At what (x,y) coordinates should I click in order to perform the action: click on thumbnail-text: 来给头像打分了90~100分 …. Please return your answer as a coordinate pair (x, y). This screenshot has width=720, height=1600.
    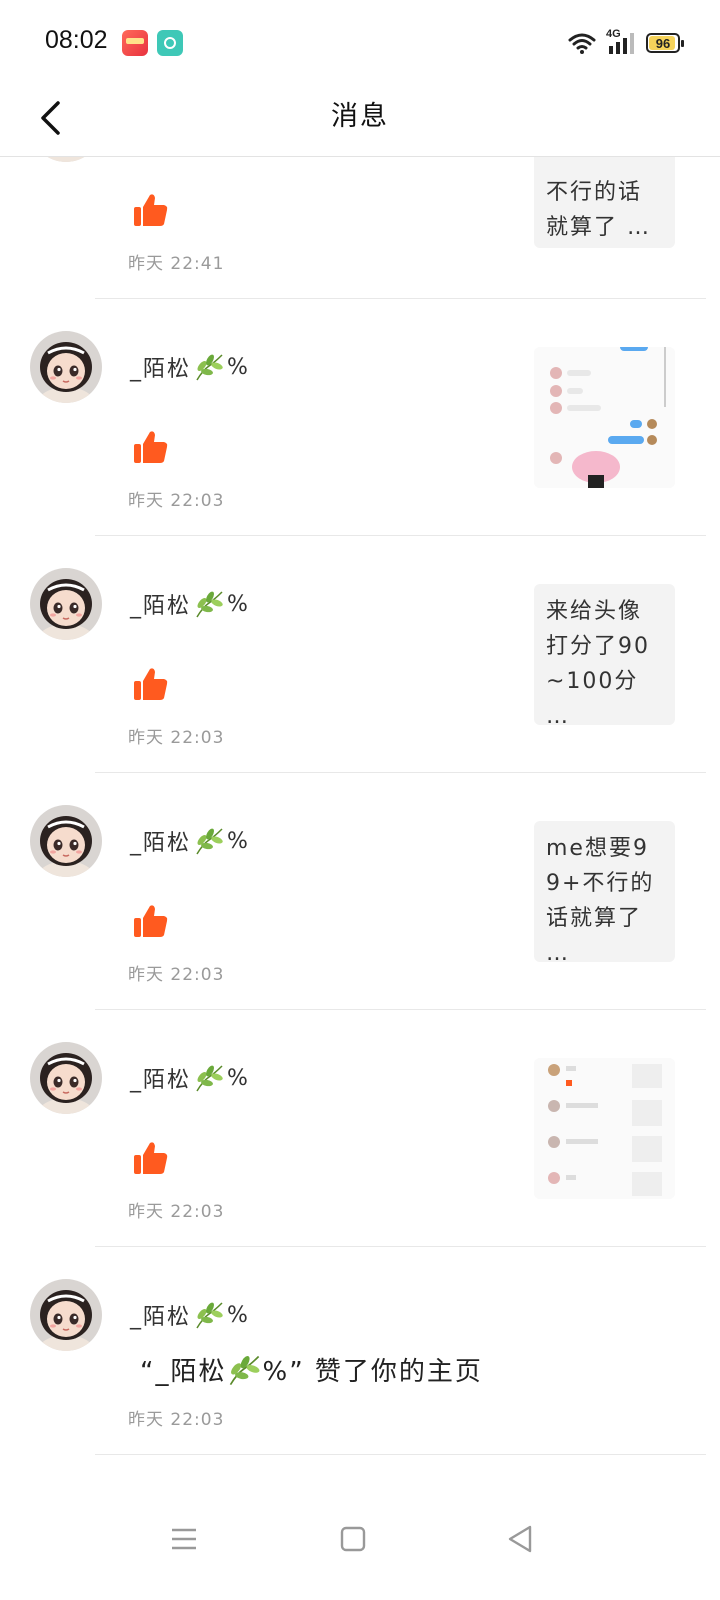
    Looking at the image, I should click on (598, 662).